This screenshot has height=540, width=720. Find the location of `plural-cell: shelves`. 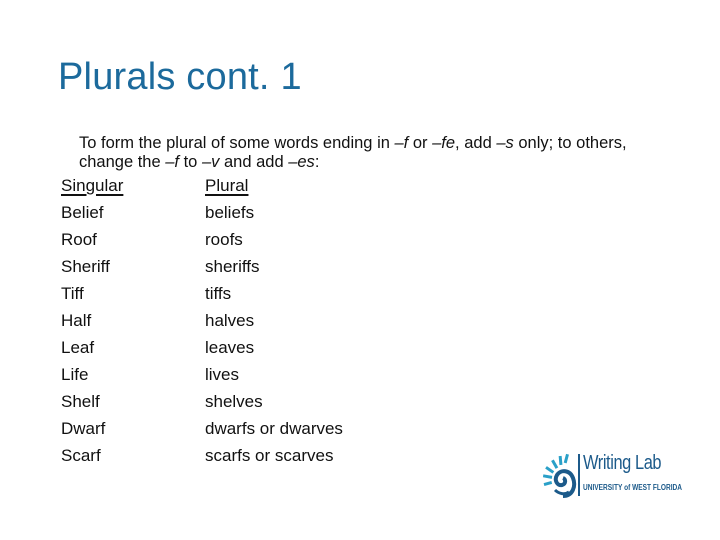

plural-cell: shelves is located at coordinates (234, 401).